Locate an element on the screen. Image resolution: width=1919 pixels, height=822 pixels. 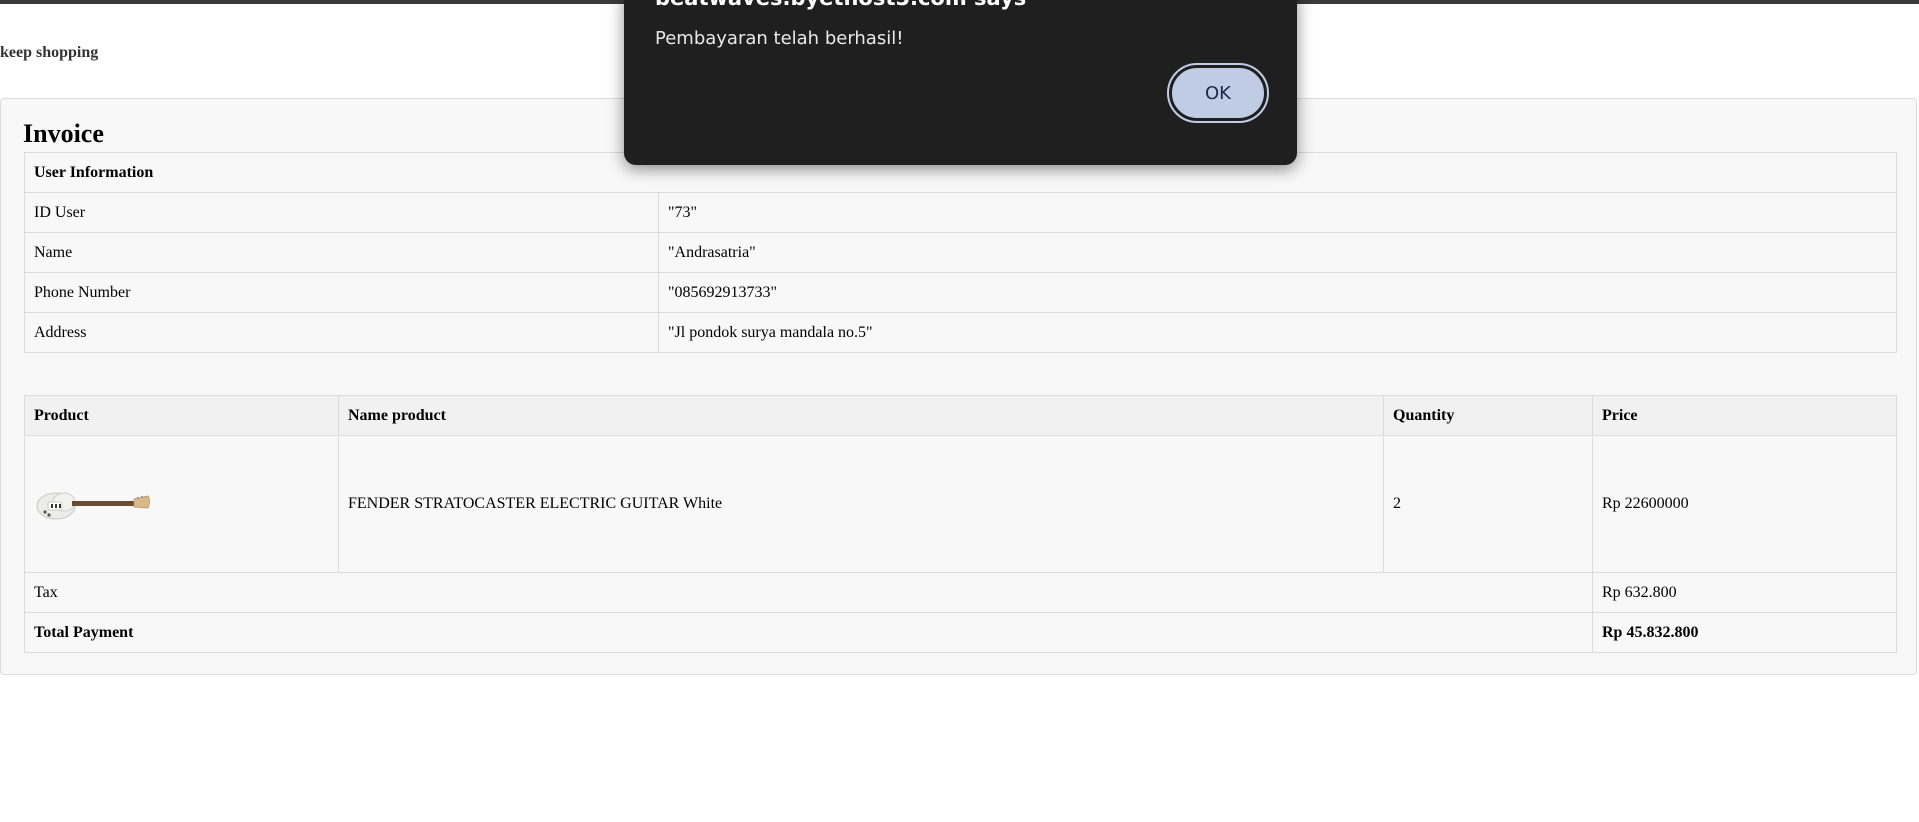
product-quantity-cell: 2 is located at coordinates (1488, 504).